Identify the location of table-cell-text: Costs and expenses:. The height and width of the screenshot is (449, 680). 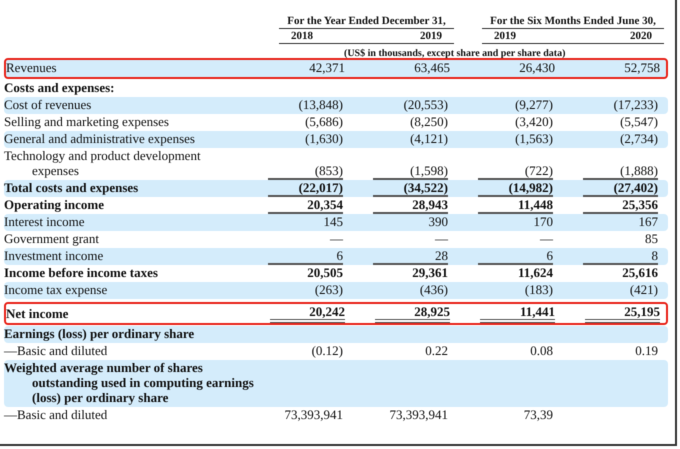
(60, 87).